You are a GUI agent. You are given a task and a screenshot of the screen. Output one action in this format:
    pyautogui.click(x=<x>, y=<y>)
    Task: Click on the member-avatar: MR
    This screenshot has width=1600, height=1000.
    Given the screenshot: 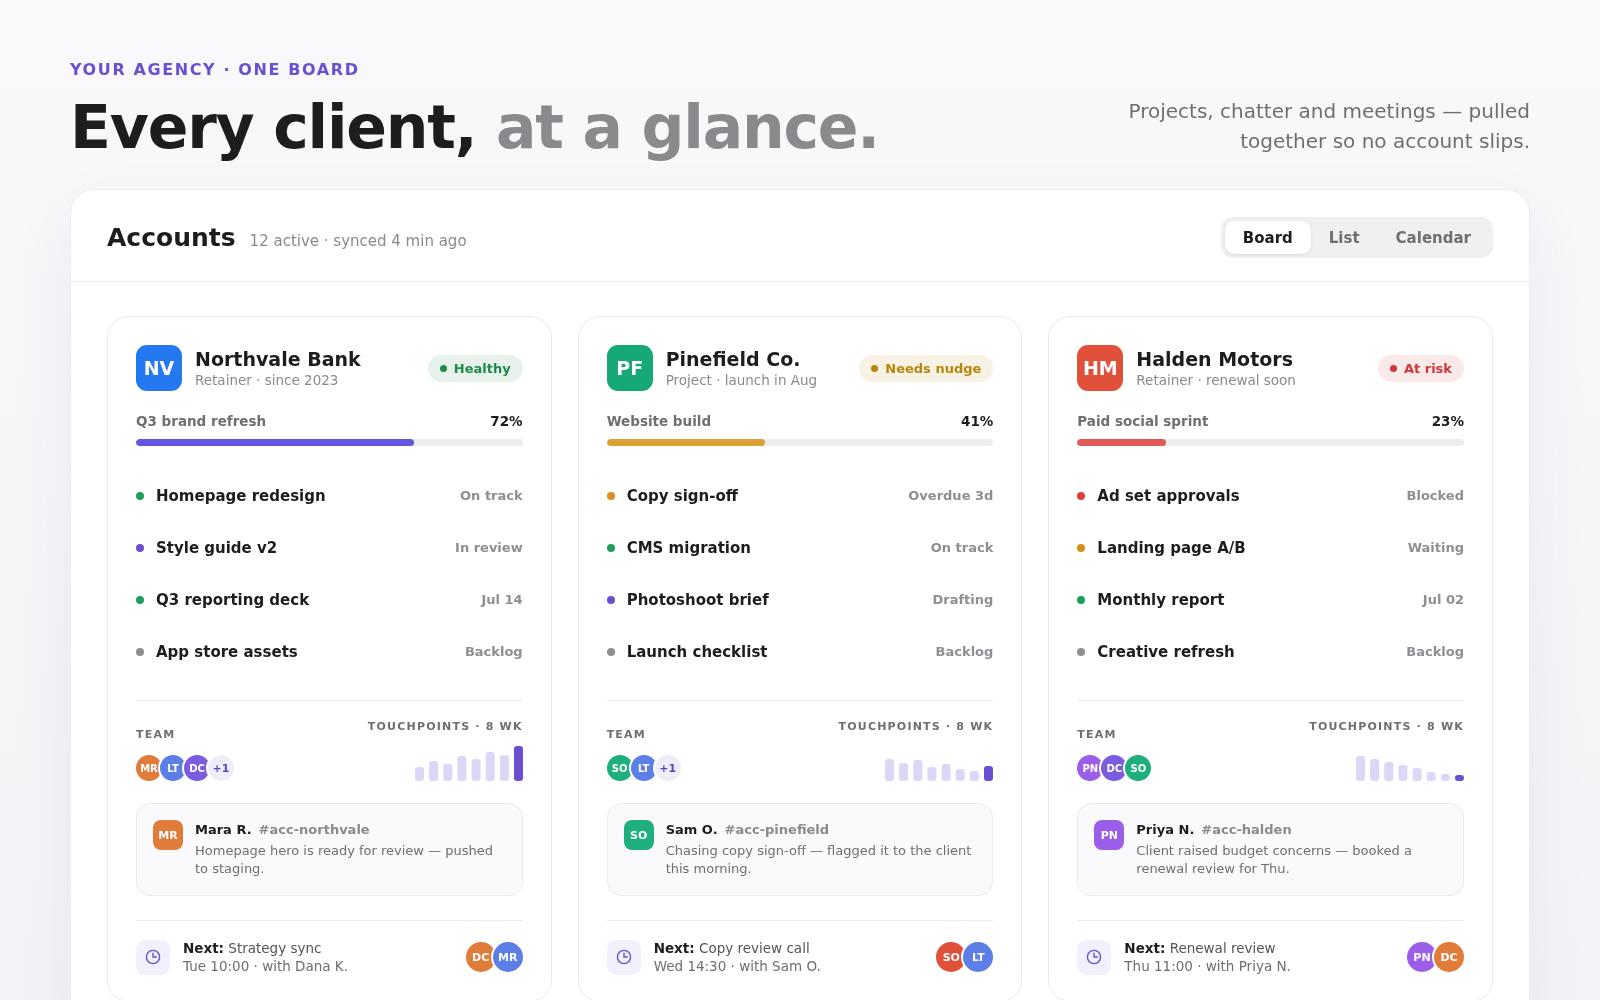 What is the action you would take?
    pyautogui.click(x=149, y=768)
    